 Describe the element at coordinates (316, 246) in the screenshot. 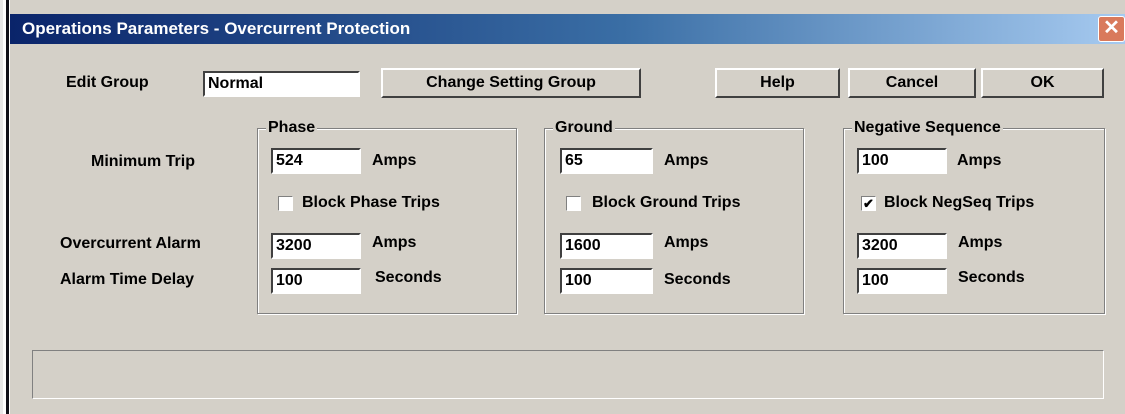

I see `phase-overcurrent-alarm-field: 3200` at that location.